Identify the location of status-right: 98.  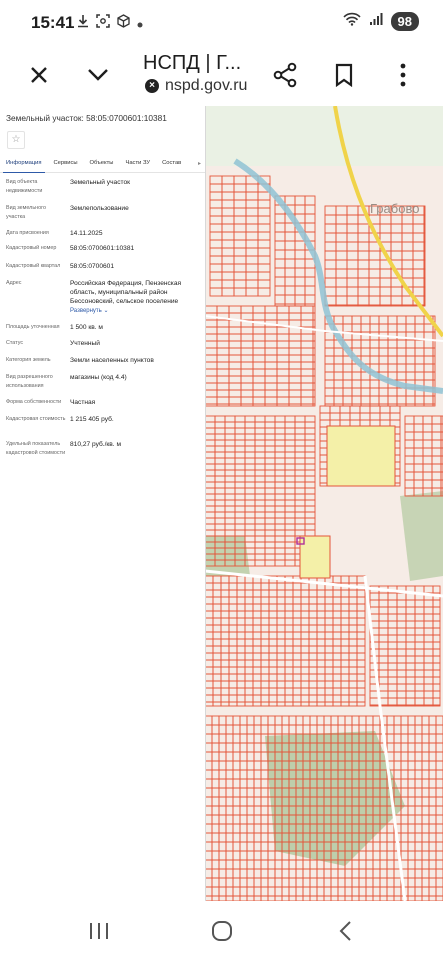
(380, 21).